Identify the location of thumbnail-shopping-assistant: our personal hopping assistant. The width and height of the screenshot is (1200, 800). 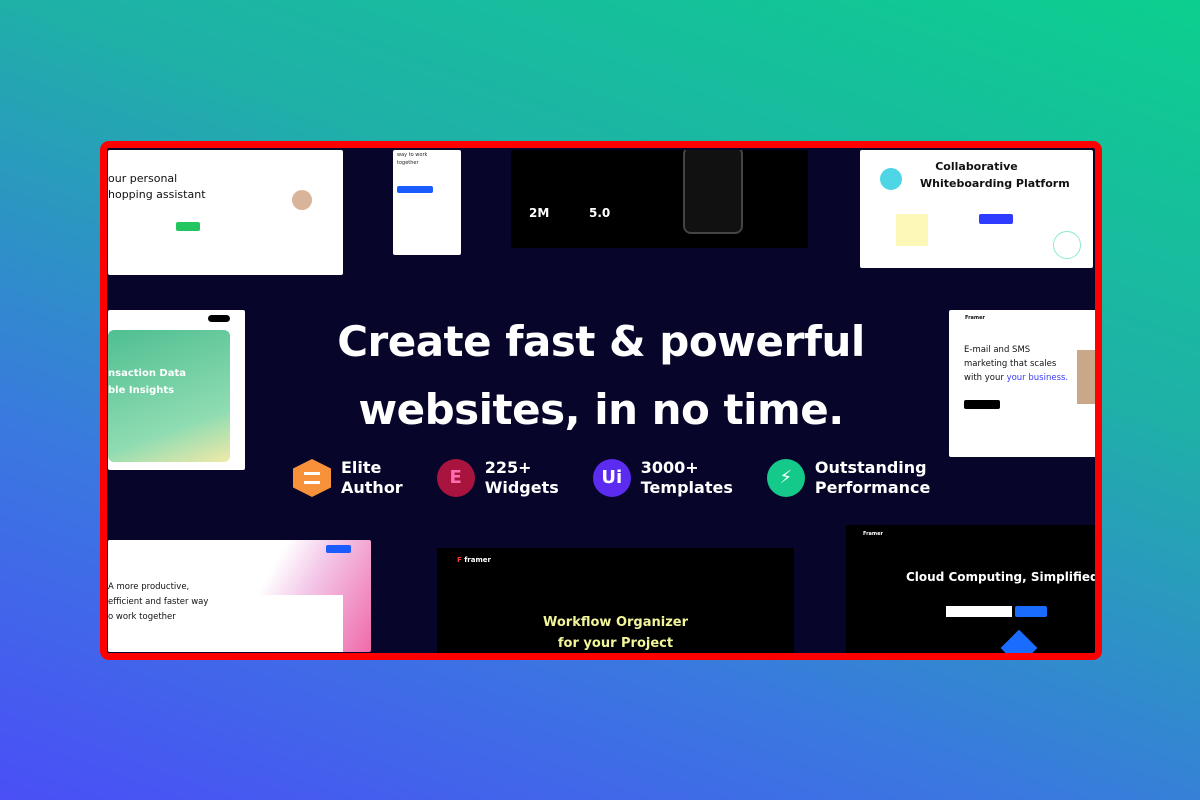
(225, 212).